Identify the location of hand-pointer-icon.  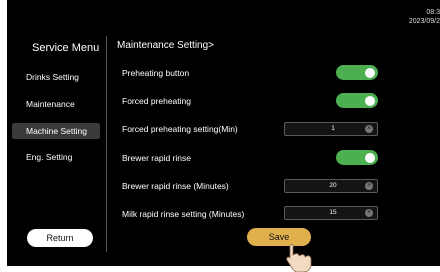
(299, 258).